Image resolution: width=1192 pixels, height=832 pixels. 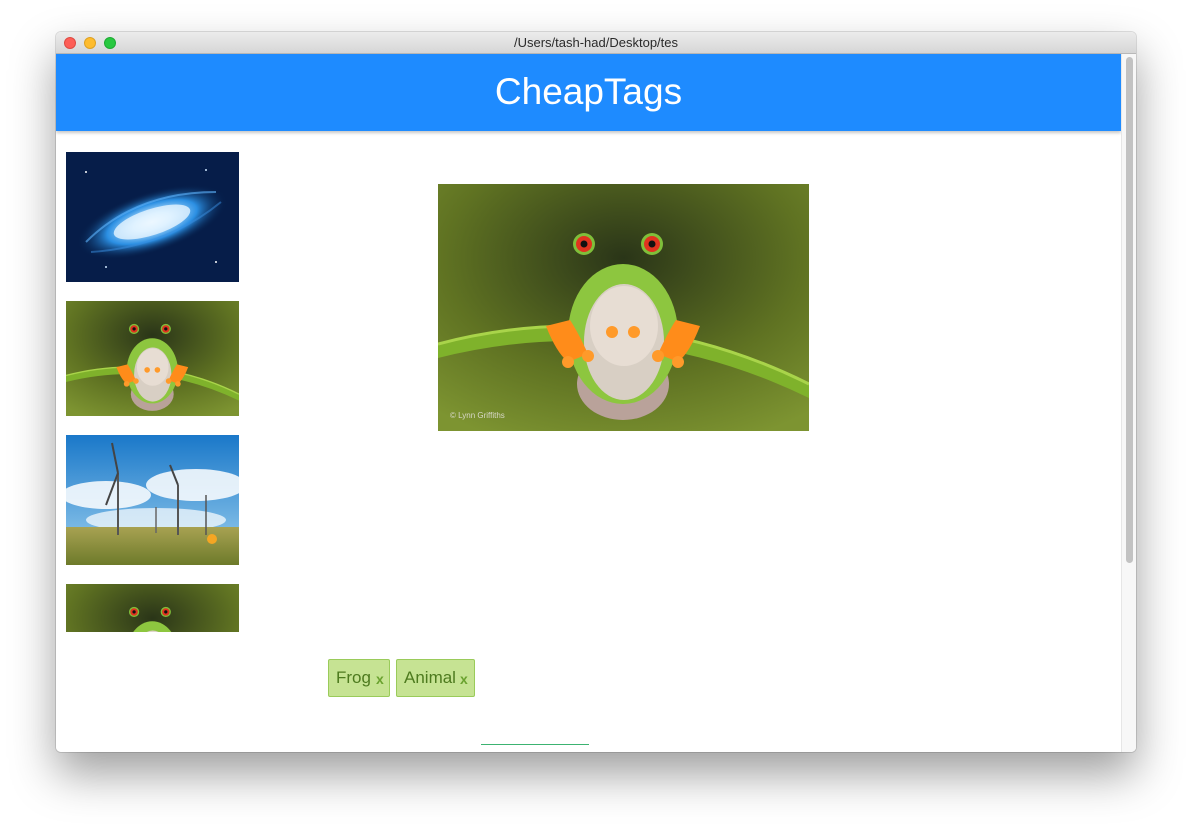 I want to click on tag-chip: Animal x, so click(x=435, y=678).